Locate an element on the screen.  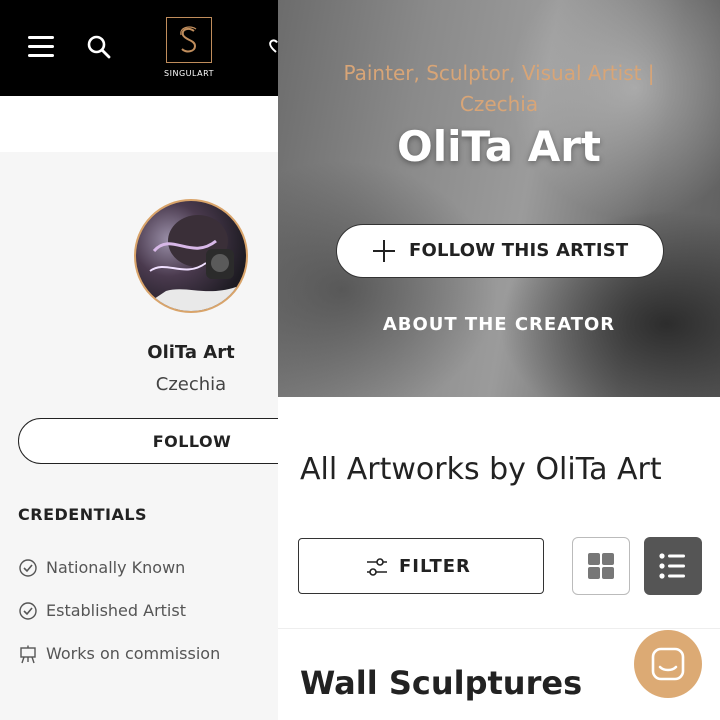
credentials-heading: CREDENTIALS is located at coordinates (83, 514).